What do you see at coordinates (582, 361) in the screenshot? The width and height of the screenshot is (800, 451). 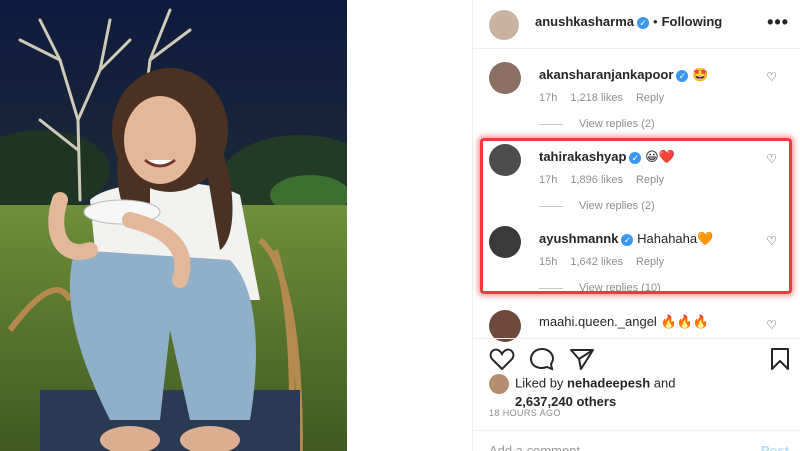 I see `share-icon` at bounding box center [582, 361].